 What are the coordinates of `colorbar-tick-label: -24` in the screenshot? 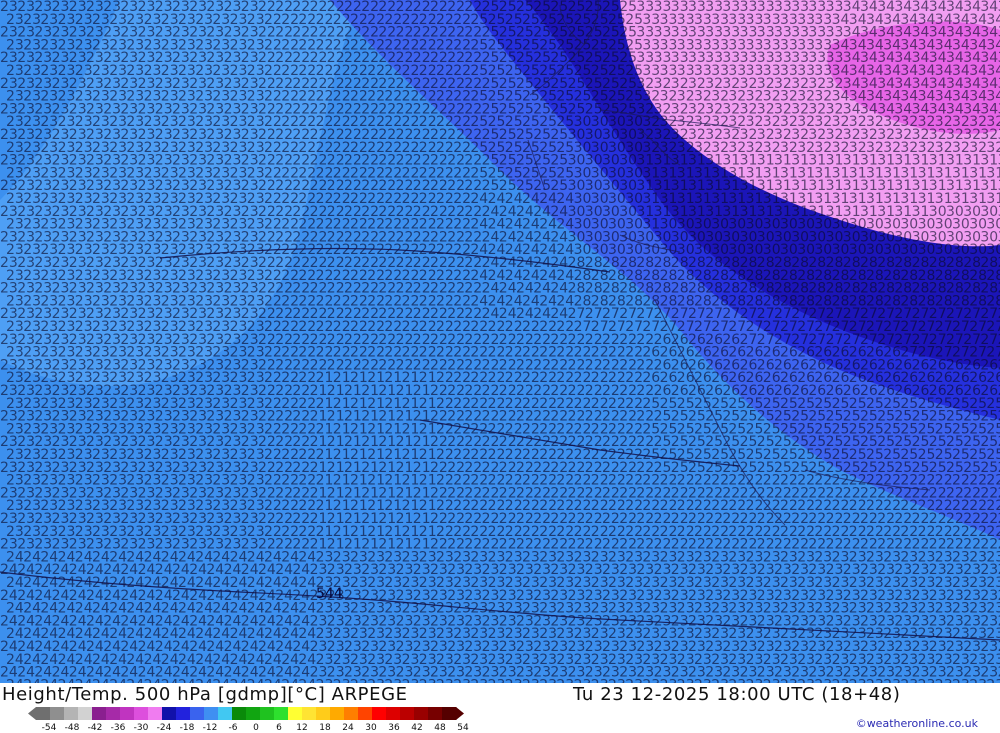 It's located at (164, 728).